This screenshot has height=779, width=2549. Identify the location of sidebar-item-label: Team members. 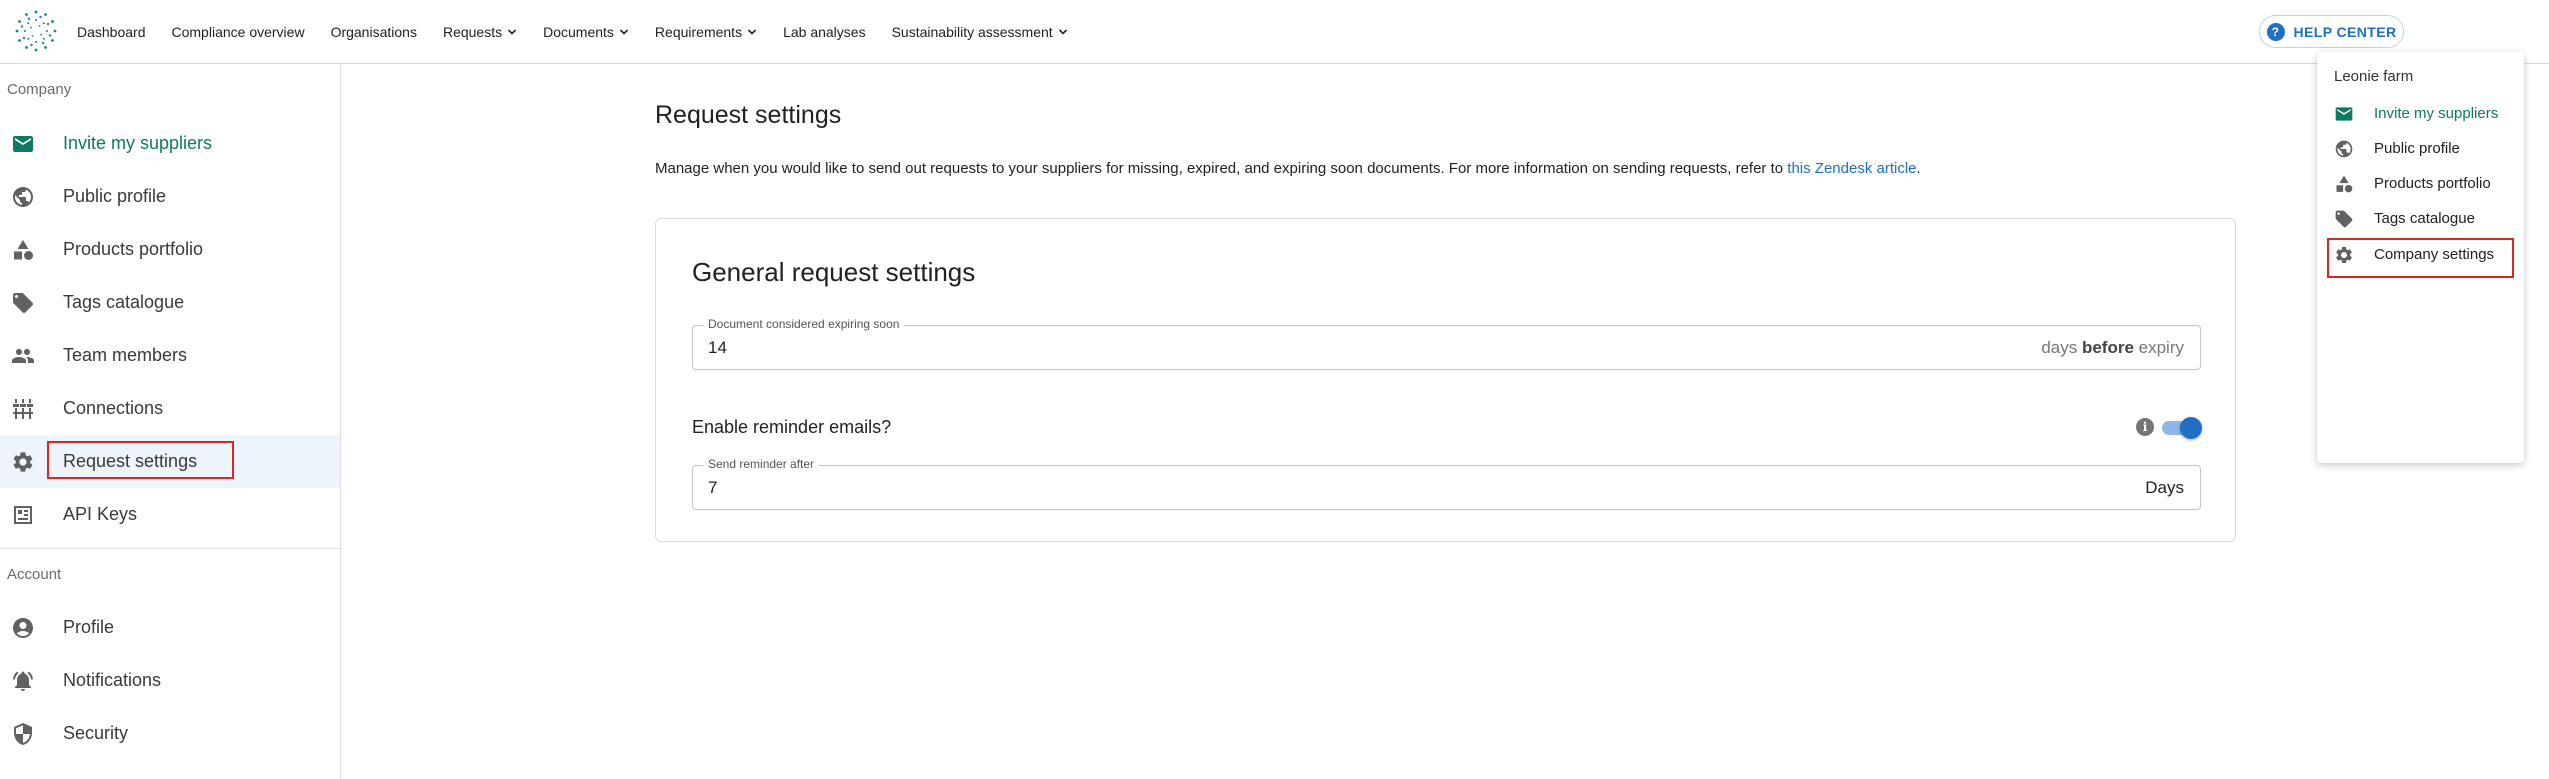
(125, 355).